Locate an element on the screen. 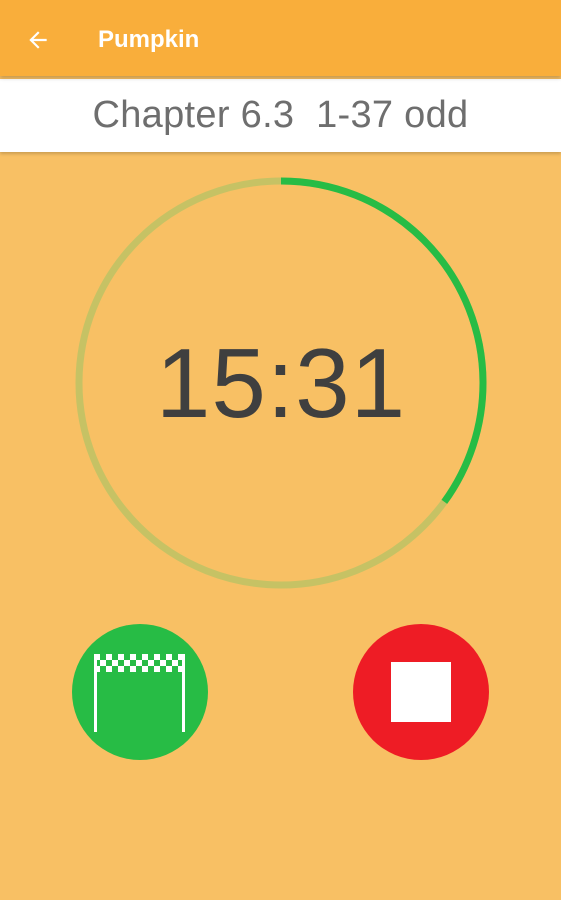 This screenshot has width=561, height=900. back-button is located at coordinates (38, 40).